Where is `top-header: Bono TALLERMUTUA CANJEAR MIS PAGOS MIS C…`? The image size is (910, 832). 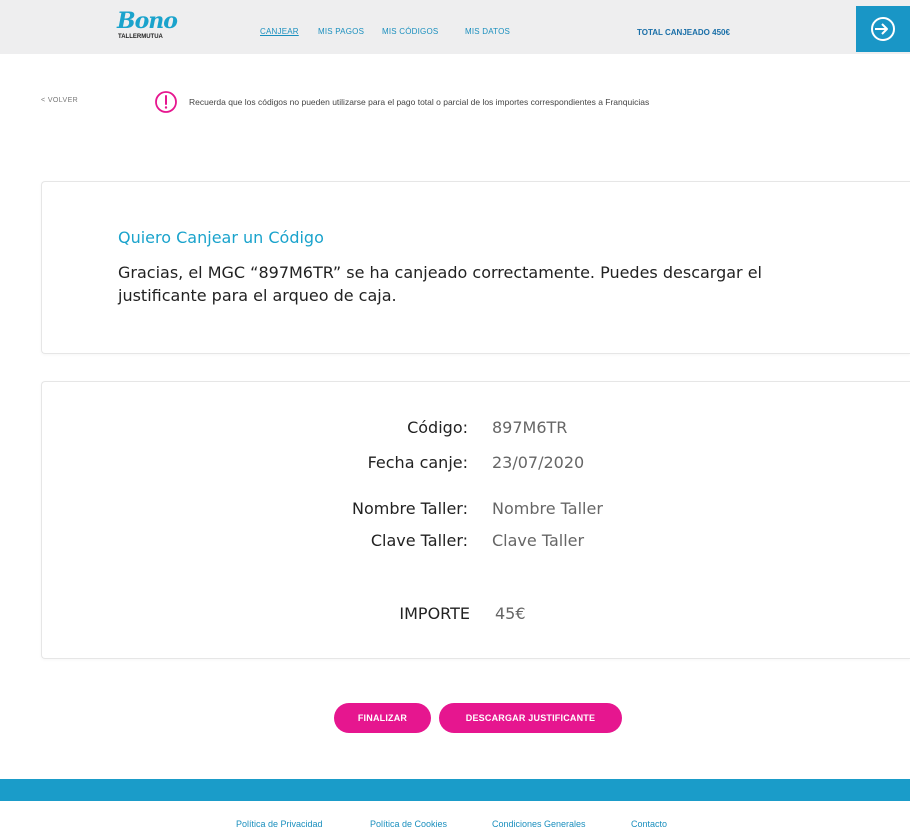 top-header: Bono TALLERMUTUA CANJEAR MIS PAGOS MIS C… is located at coordinates (455, 27).